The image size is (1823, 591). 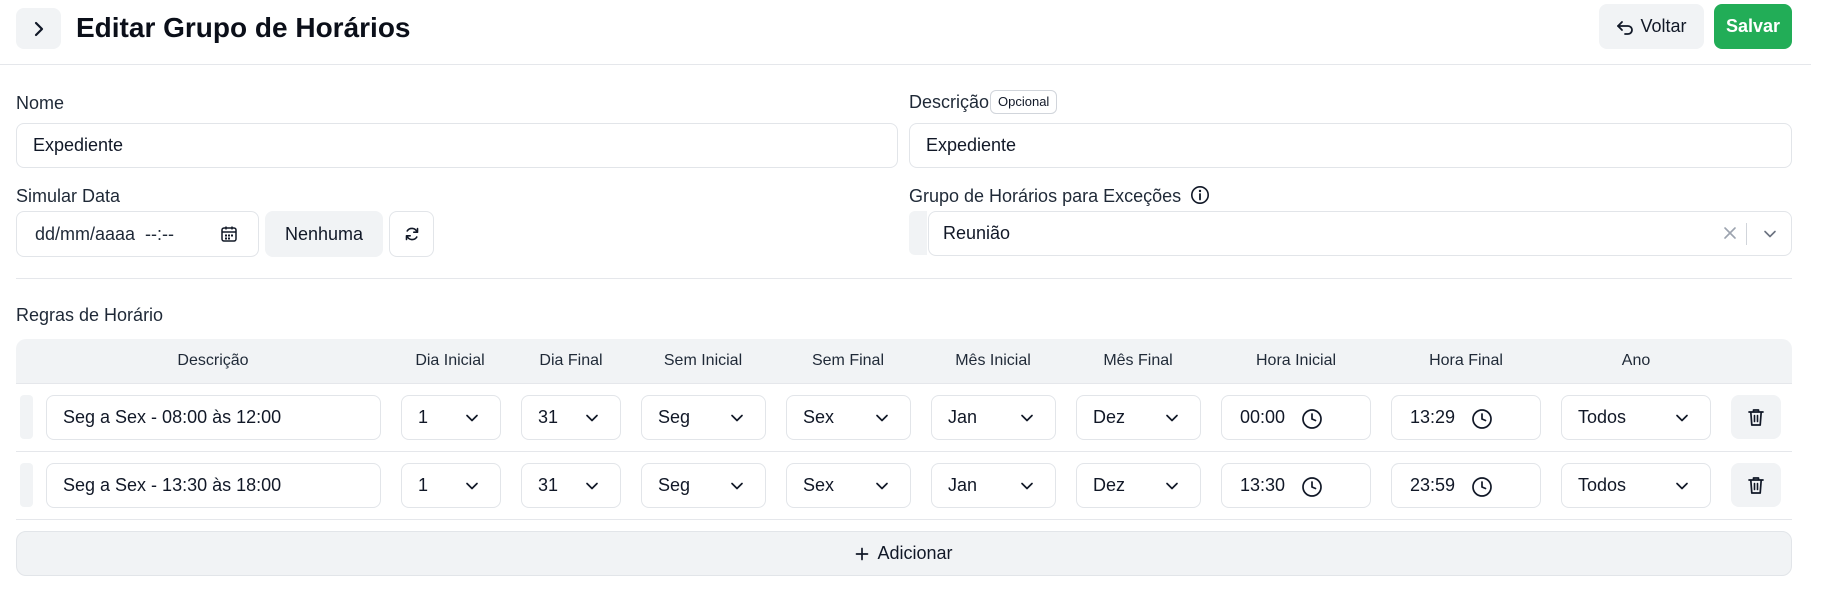 What do you see at coordinates (68, 196) in the screenshot?
I see `simular-data-label: Simular Data` at bounding box center [68, 196].